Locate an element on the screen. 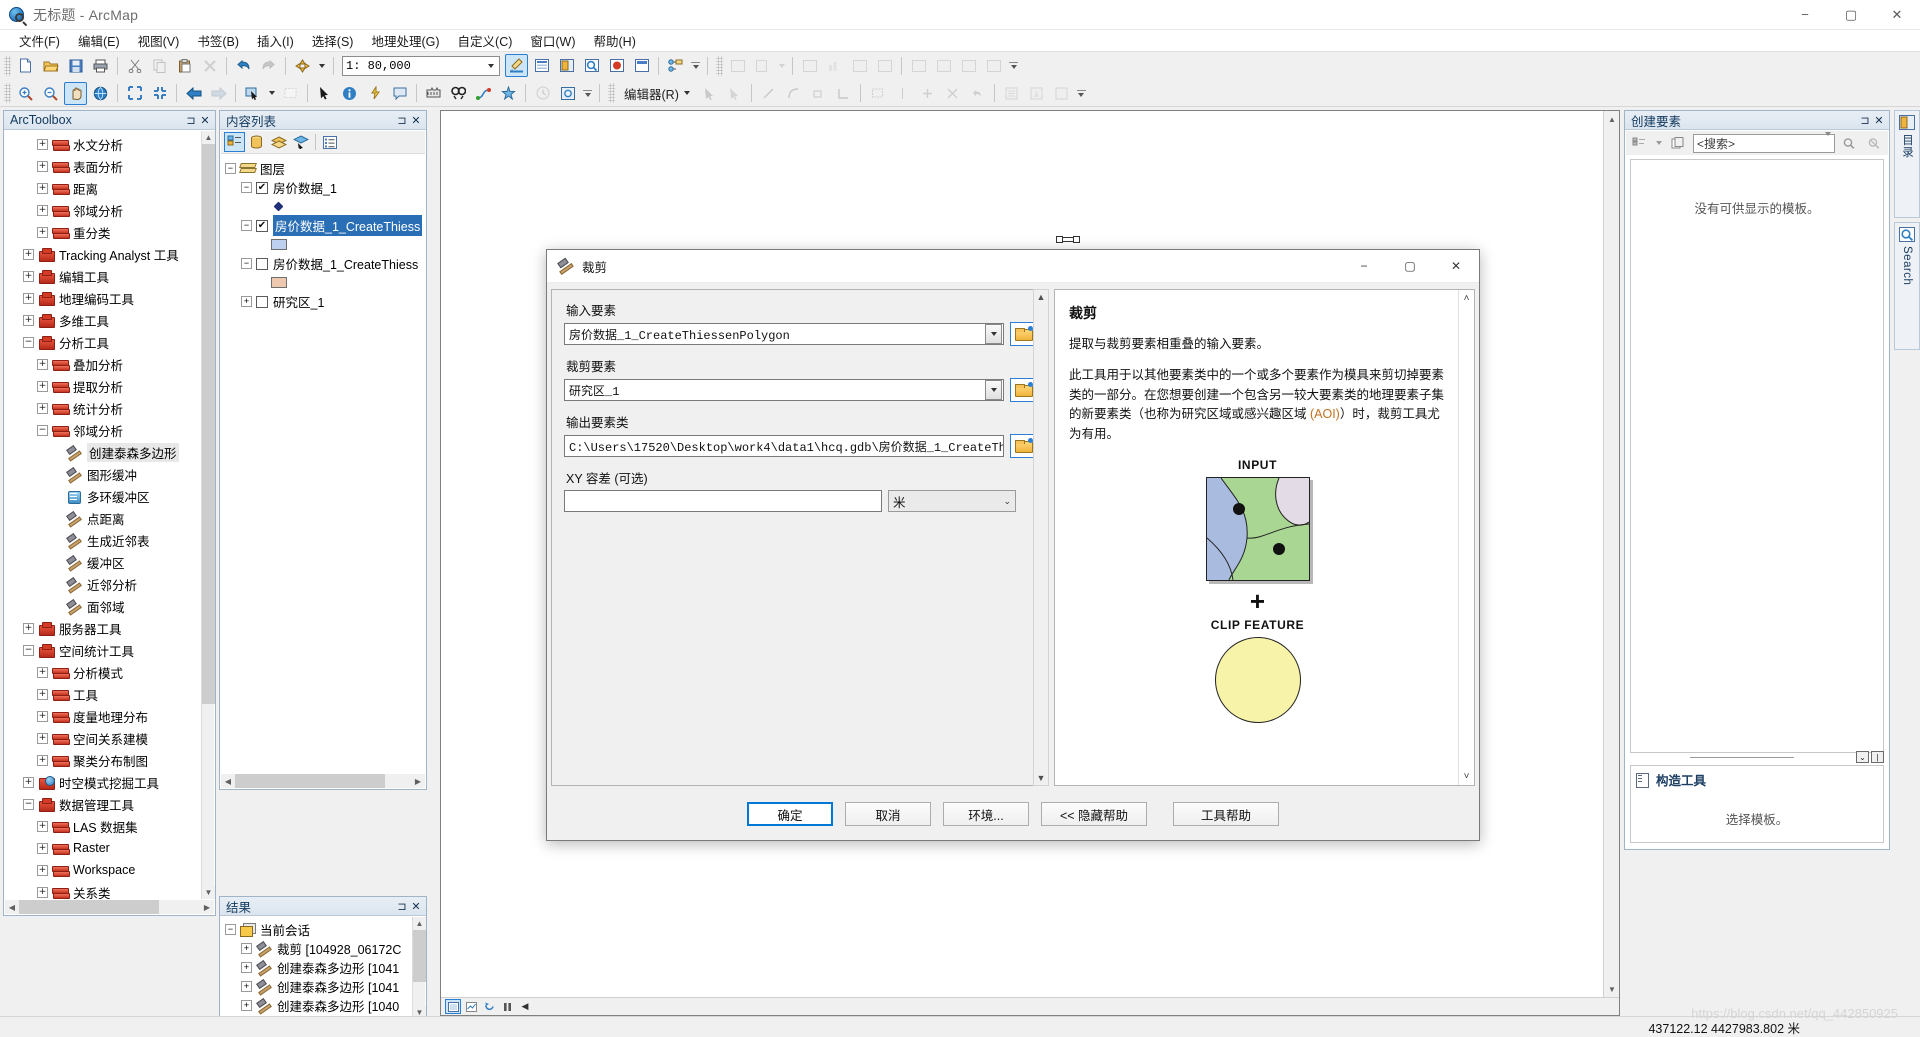 Image resolution: width=1920 pixels, height=1037 pixels. undo-icon is located at coordinates (243, 65).